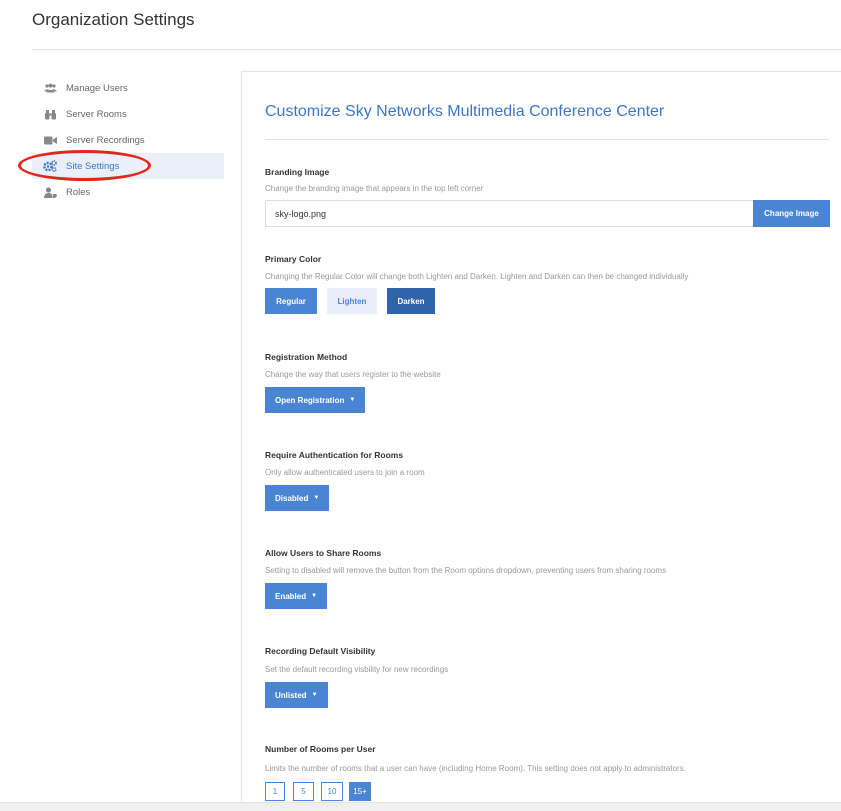  Describe the element at coordinates (291, 596) in the screenshot. I see `dropdown-value: Enabled` at that location.